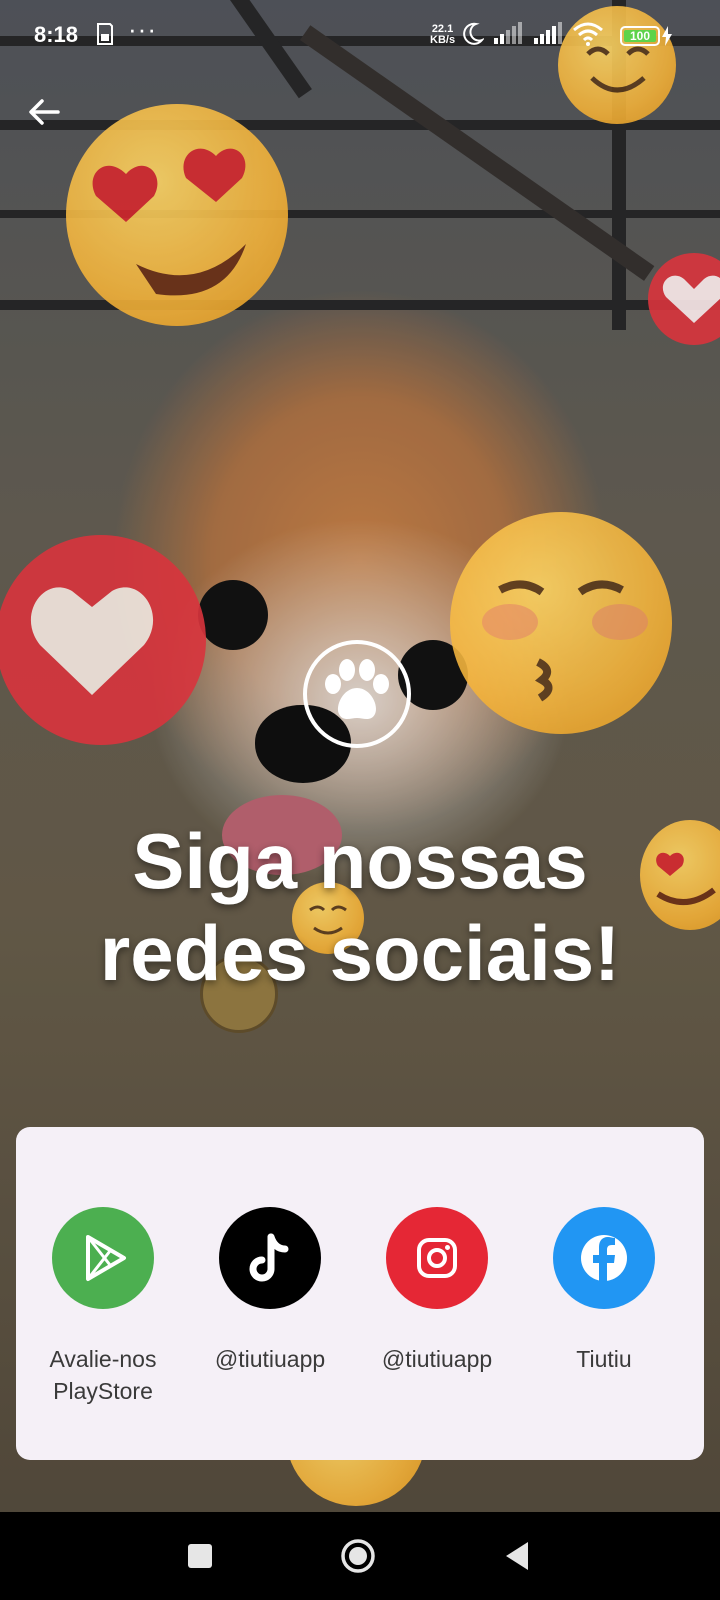 The image size is (720, 1600). I want to click on network-speed: 22.1 KB/s, so click(442, 35).